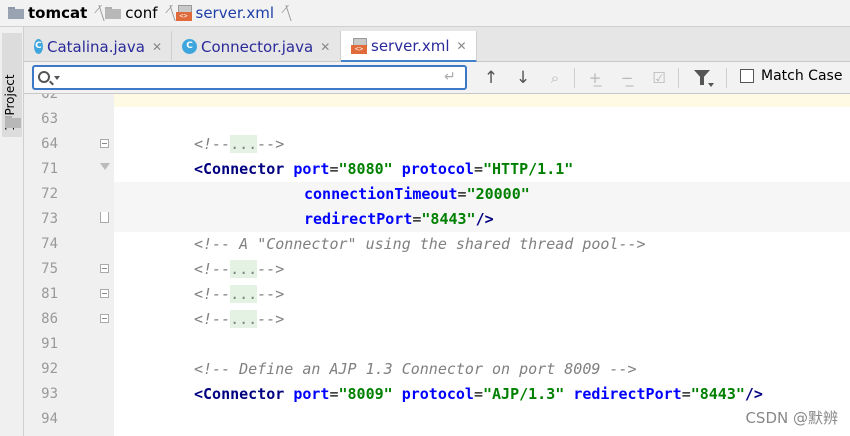 Image resolution: width=850 pixels, height=436 pixels. I want to click on watermark: CSDN @默辨, so click(791, 418).